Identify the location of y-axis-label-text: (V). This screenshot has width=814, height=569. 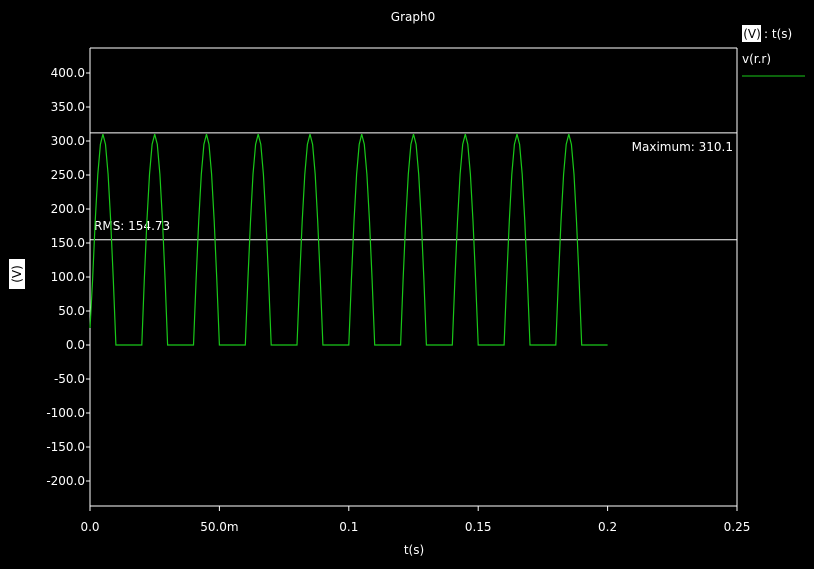
(17, 274).